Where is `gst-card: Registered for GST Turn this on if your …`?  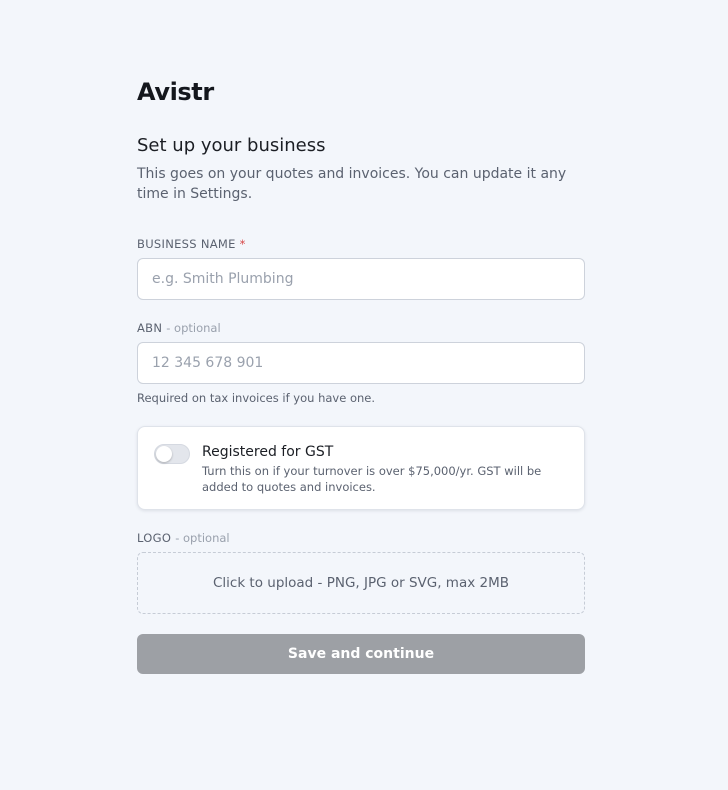 gst-card: Registered for GST Turn this on if your … is located at coordinates (361, 468).